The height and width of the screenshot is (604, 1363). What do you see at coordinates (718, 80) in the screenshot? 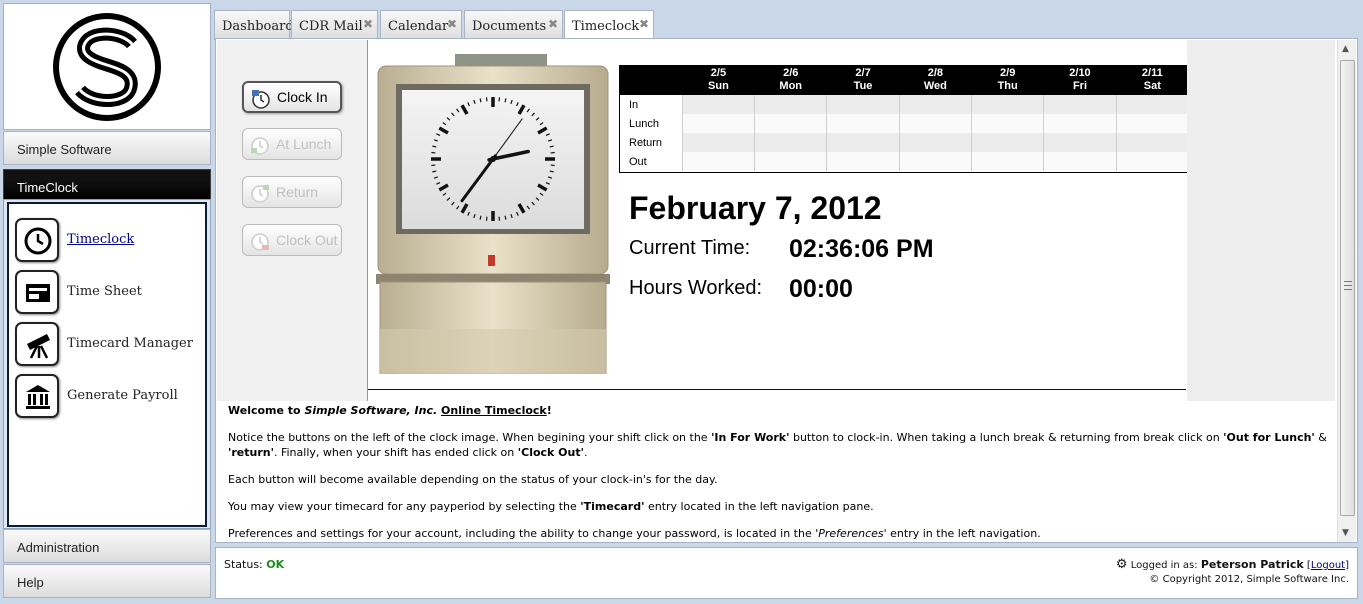
I see `day-header: 2/5 Sun` at bounding box center [718, 80].